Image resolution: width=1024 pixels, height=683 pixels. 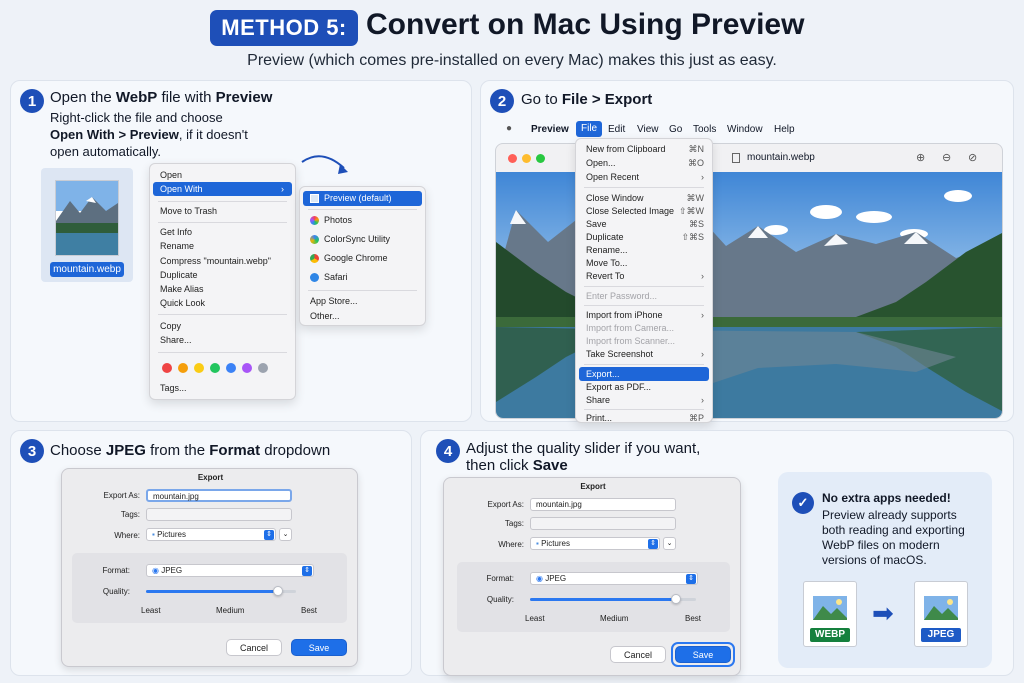 I want to click on menu-item-get-info: Get Info, so click(x=222, y=232).